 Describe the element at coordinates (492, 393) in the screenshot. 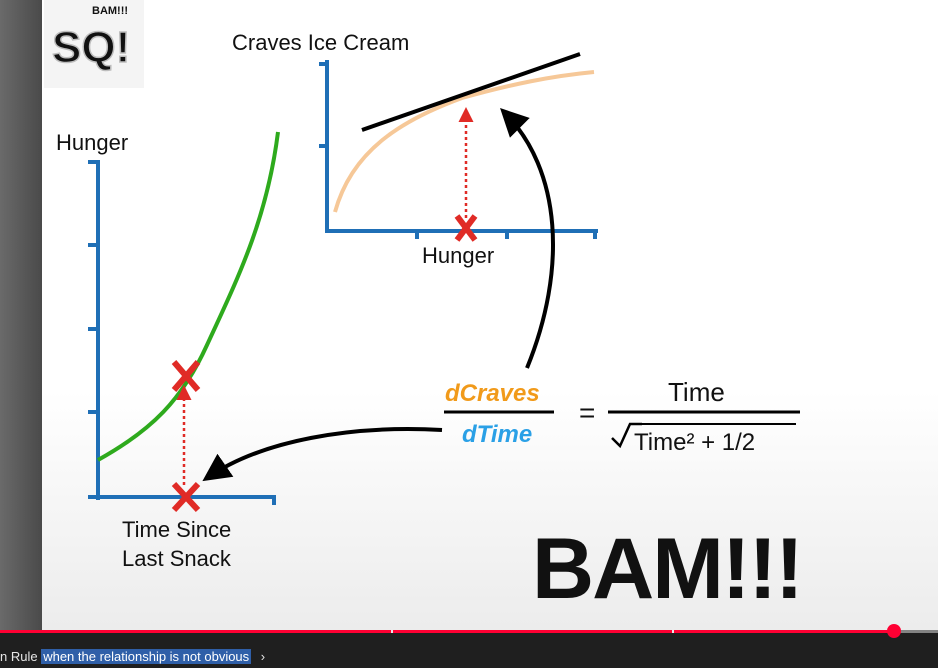

I see `equation-dcraves: dCraves` at that location.